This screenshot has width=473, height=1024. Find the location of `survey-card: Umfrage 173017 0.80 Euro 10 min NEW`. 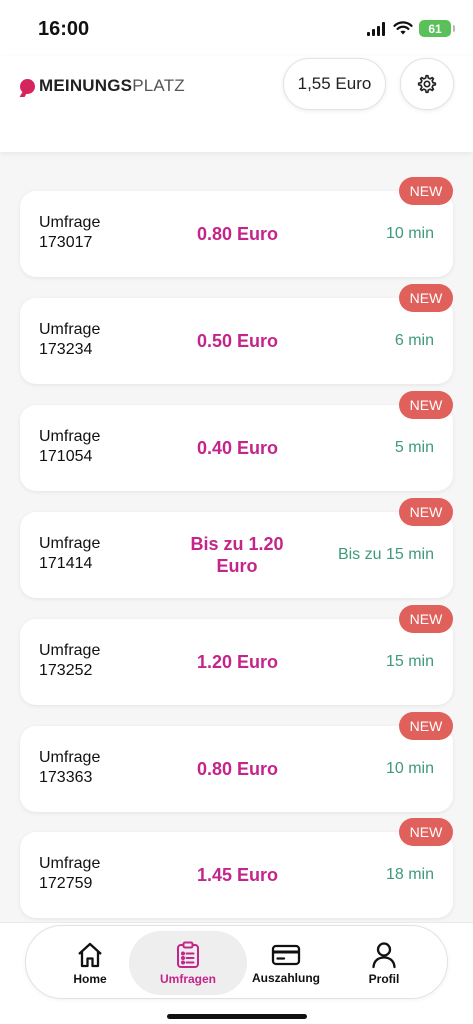

survey-card: Umfrage 173017 0.80 Euro 10 min NEW is located at coordinates (236, 227).